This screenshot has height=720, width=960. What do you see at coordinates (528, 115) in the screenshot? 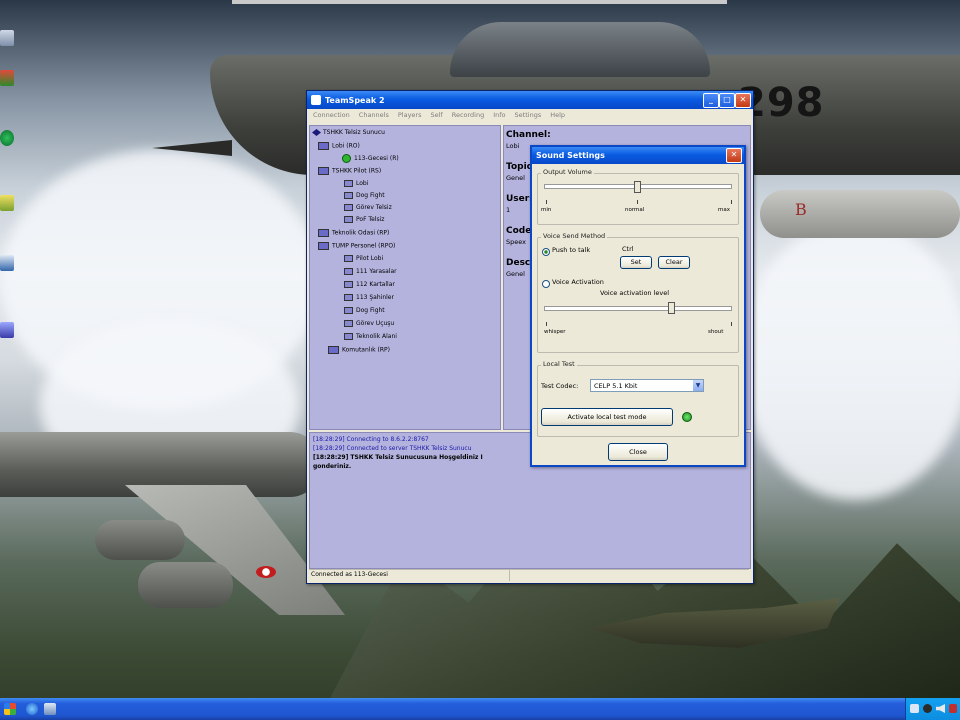
I see `menu-settings: Settings` at bounding box center [528, 115].